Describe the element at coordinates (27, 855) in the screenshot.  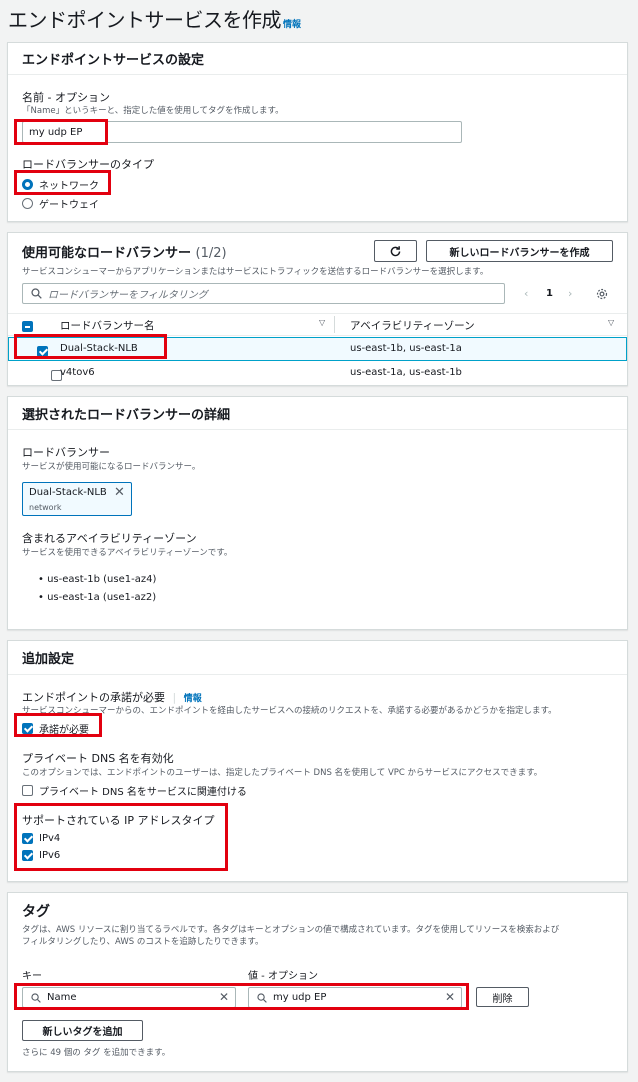
I see `ipv6-checkbox-control` at that location.